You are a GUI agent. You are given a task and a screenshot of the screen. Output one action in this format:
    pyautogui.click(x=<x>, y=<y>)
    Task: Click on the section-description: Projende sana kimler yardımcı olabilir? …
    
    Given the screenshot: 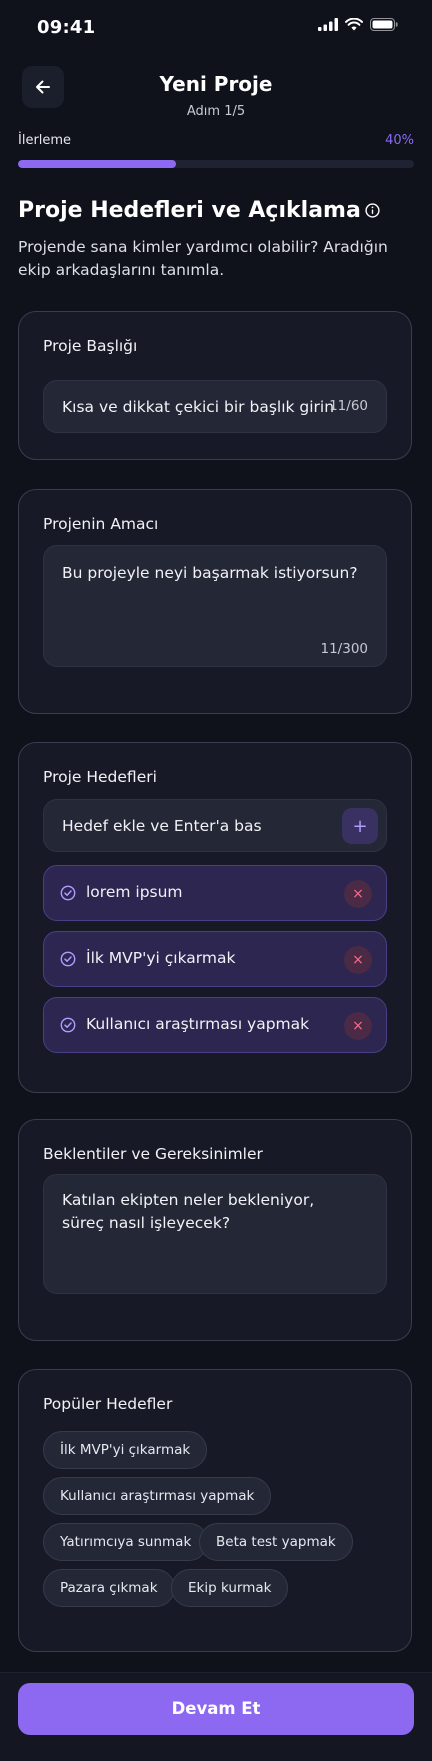 What is the action you would take?
    pyautogui.click(x=203, y=258)
    